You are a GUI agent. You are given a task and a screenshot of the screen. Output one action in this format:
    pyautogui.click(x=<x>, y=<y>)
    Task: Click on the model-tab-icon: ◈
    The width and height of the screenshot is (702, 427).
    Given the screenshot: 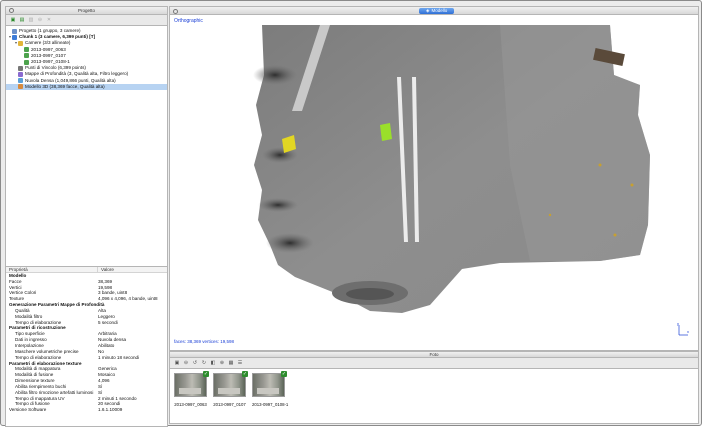 What is the action you would take?
    pyautogui.click(x=428, y=10)
    